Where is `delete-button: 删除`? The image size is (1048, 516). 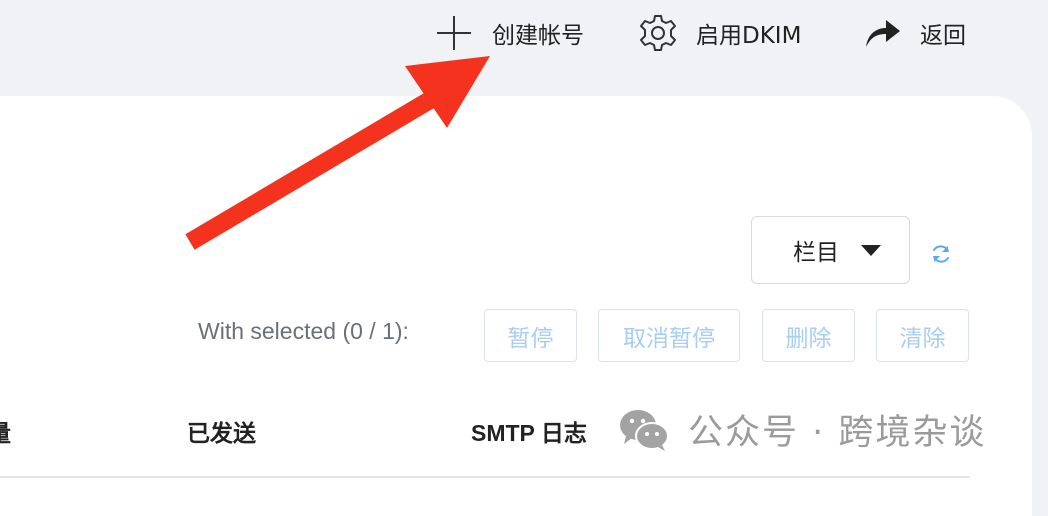 delete-button: 删除 is located at coordinates (808, 335).